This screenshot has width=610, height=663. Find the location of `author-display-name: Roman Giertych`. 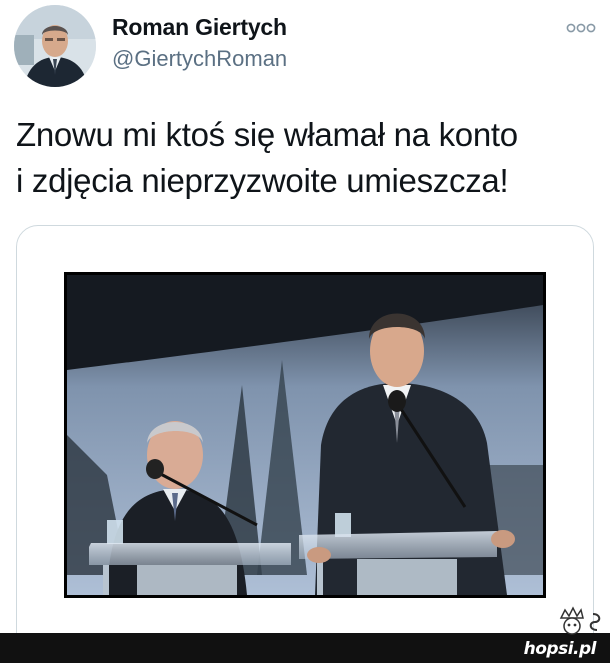

author-display-name: Roman Giertych is located at coordinates (199, 27).